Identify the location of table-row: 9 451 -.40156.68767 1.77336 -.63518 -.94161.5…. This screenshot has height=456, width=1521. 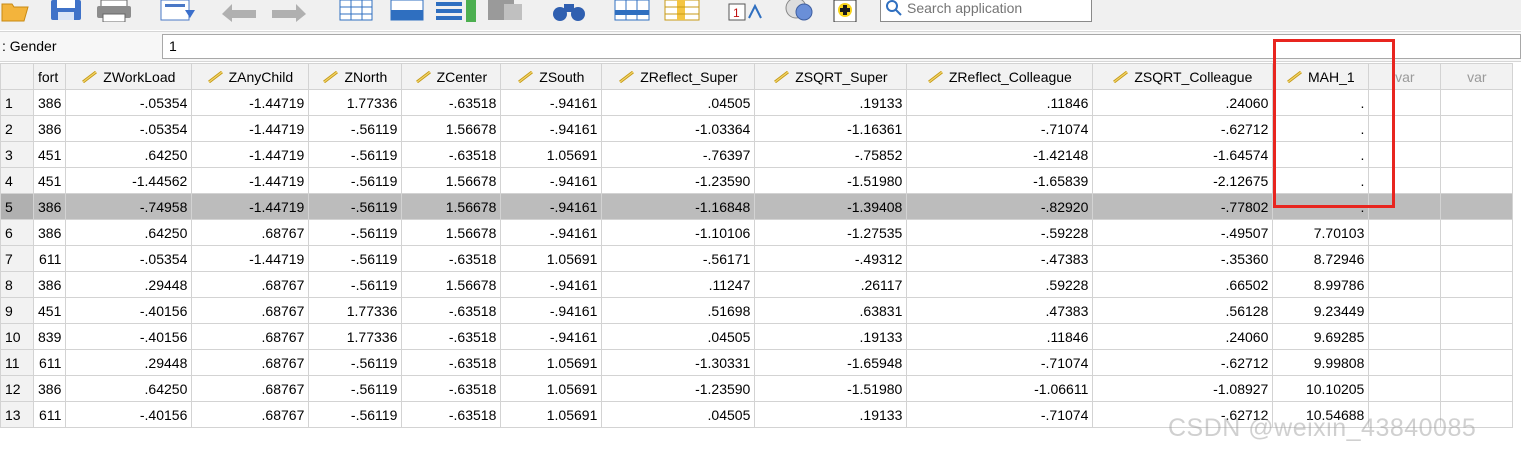
(757, 310).